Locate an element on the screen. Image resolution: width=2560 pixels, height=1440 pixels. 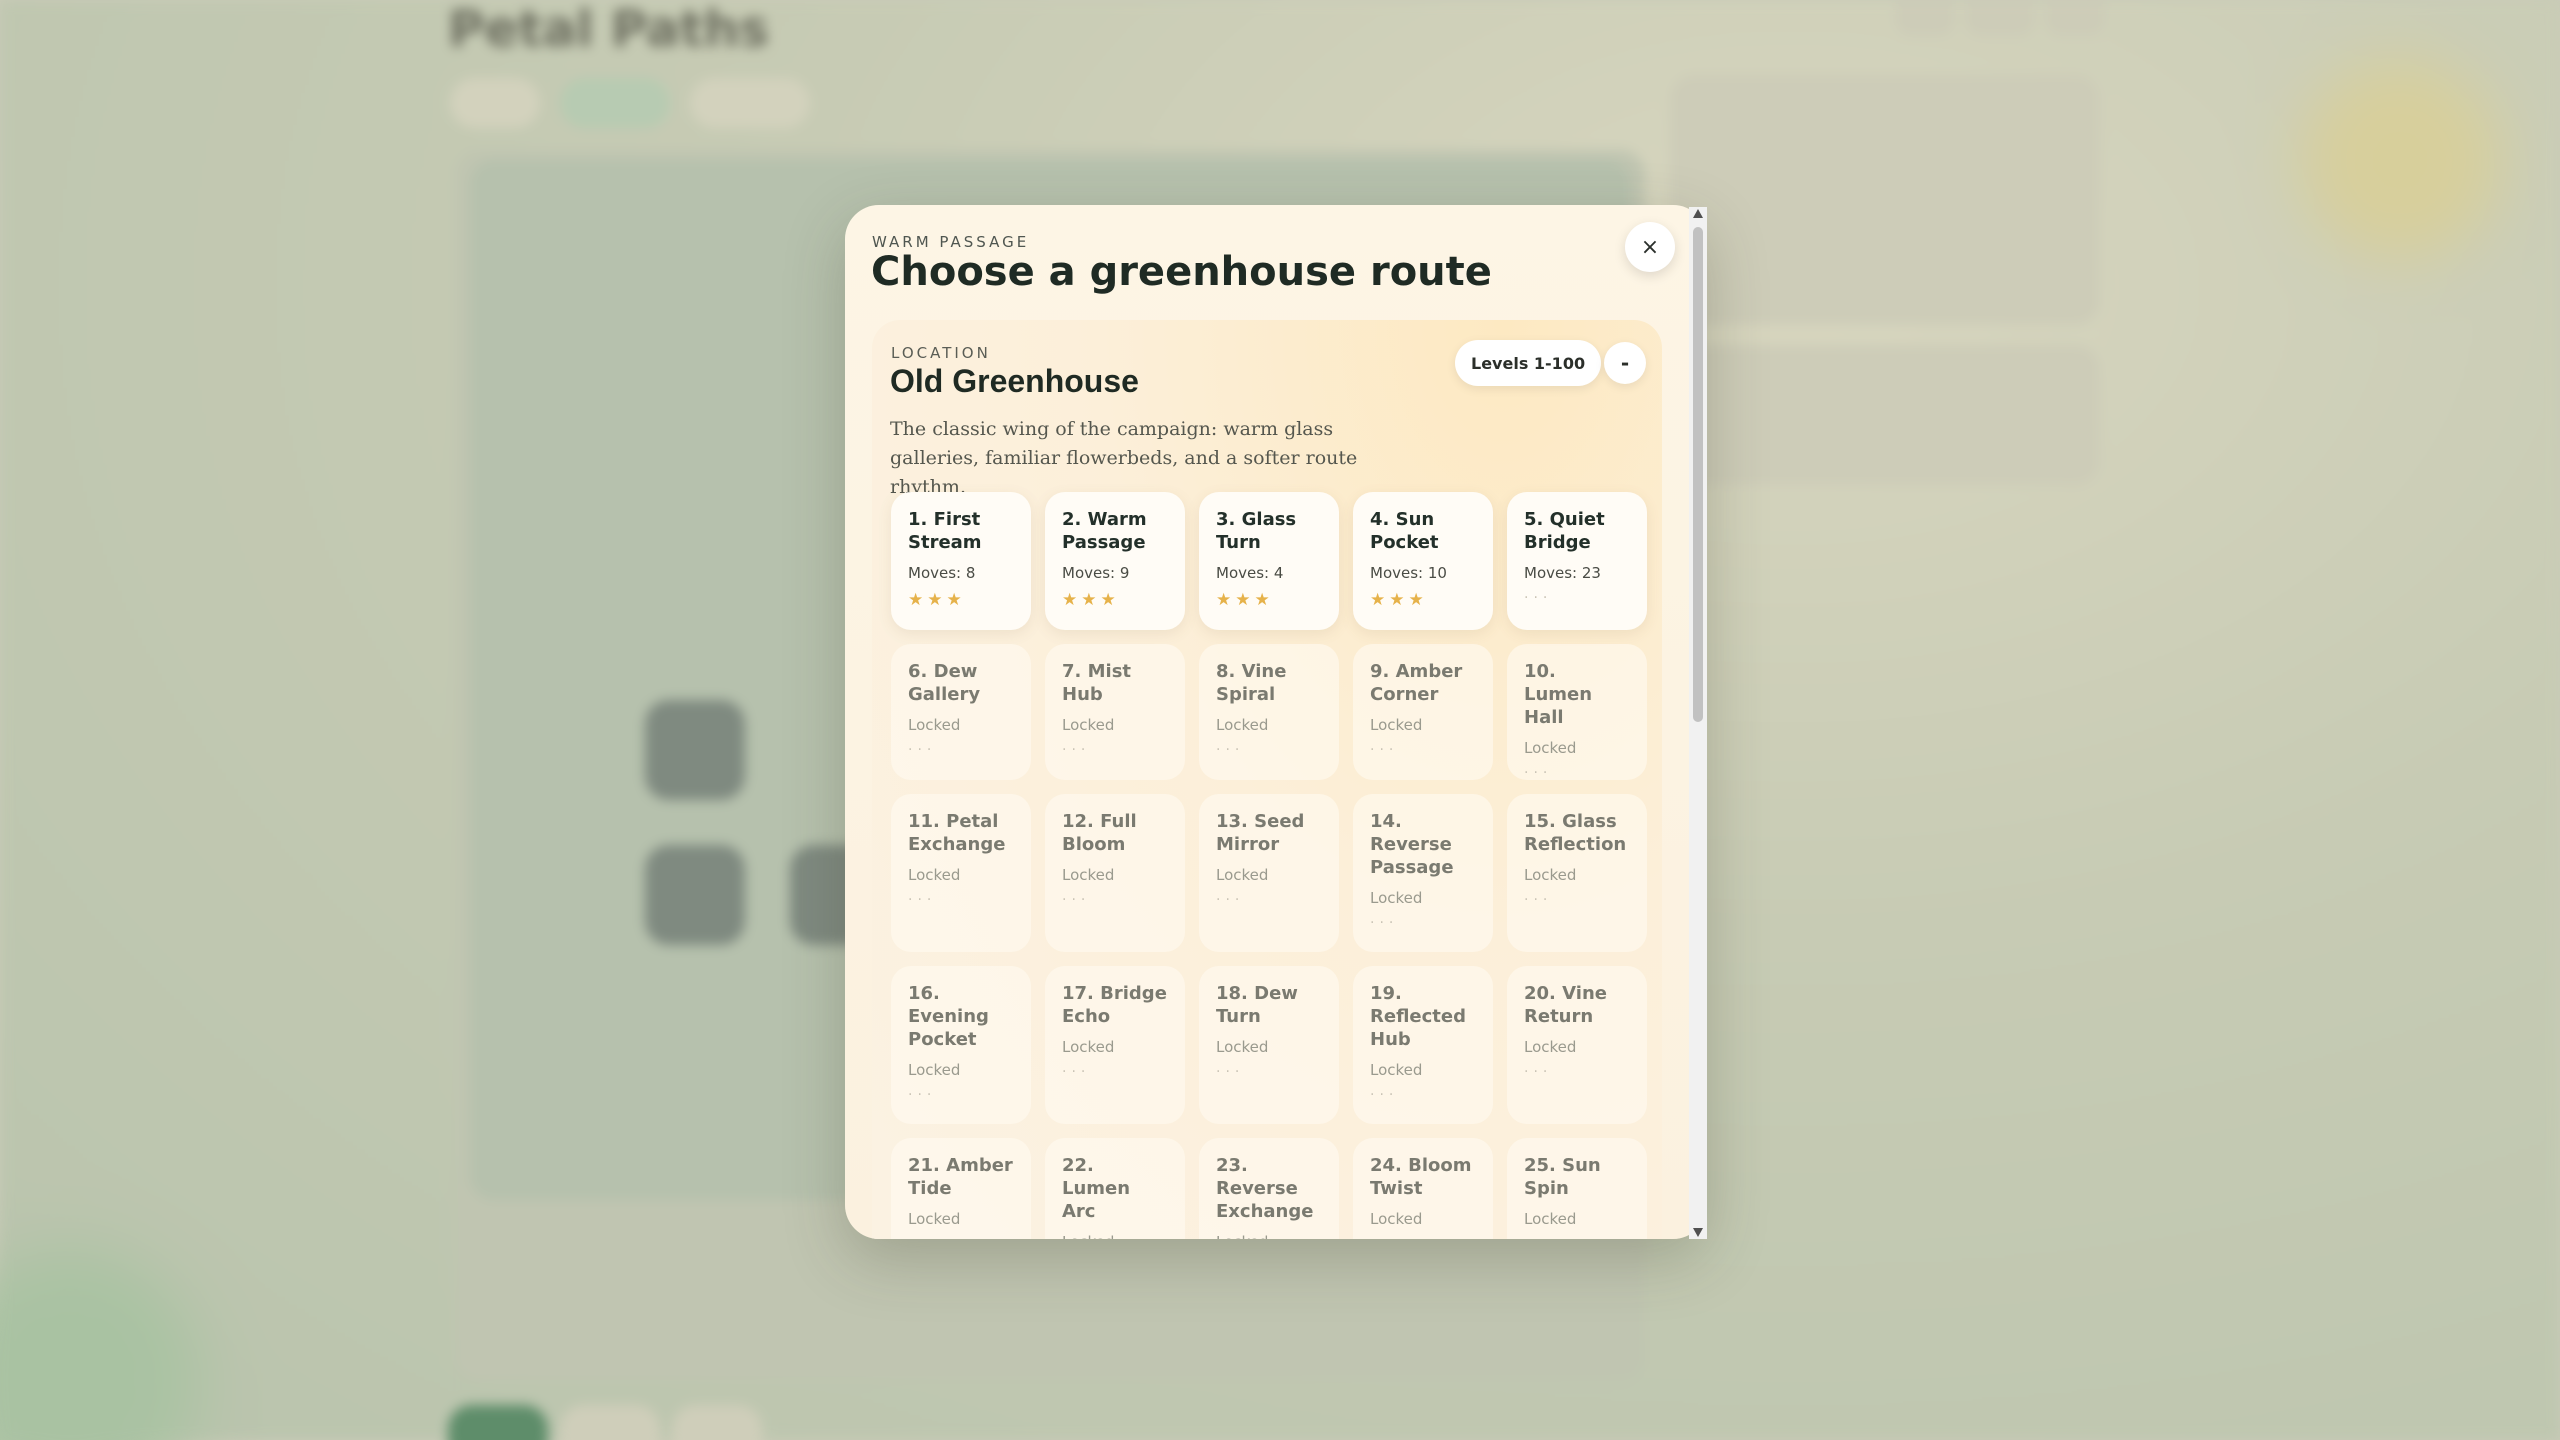
level-card: 24. Bloom Twist Locked ··· is located at coordinates (1423, 1188).